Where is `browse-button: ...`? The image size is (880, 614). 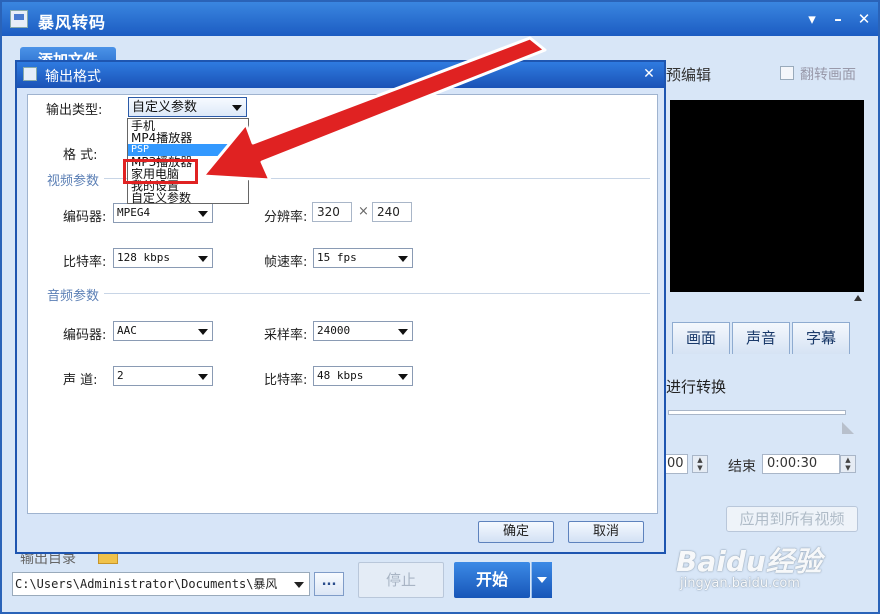
browse-button: ... is located at coordinates (329, 584).